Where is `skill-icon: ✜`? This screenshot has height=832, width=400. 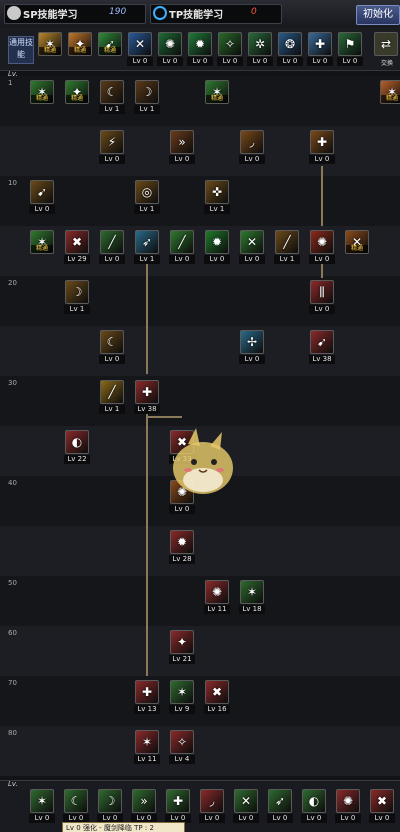 skill-icon: ✜ is located at coordinates (217, 192).